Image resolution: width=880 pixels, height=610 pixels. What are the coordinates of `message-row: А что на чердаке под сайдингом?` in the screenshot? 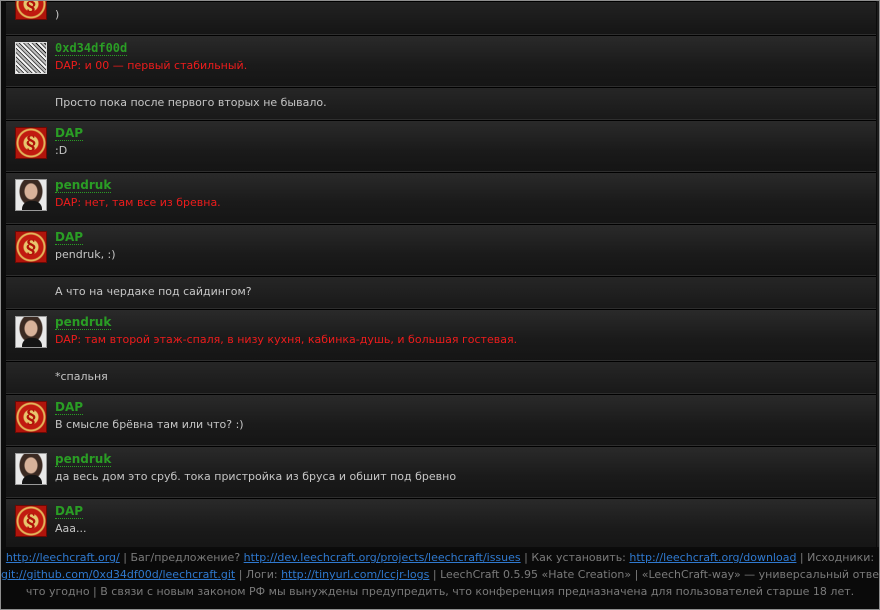 It's located at (441, 292).